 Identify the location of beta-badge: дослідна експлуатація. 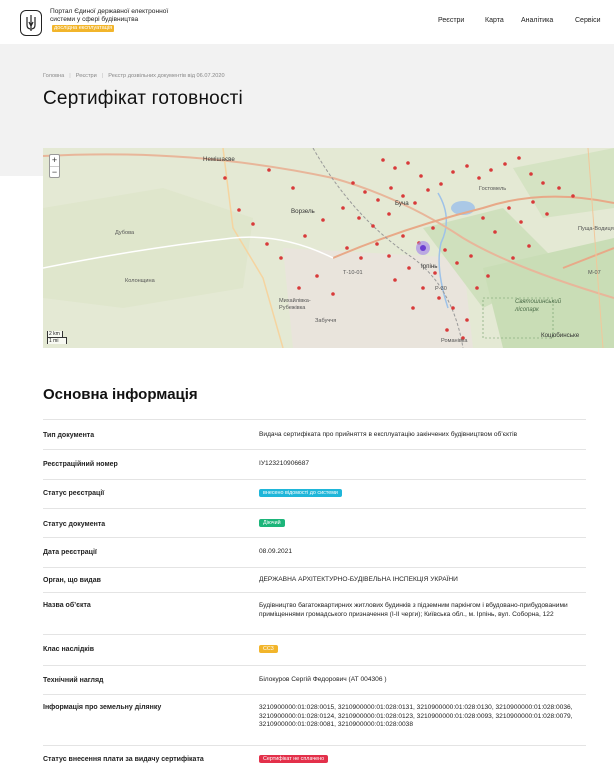
(83, 28).